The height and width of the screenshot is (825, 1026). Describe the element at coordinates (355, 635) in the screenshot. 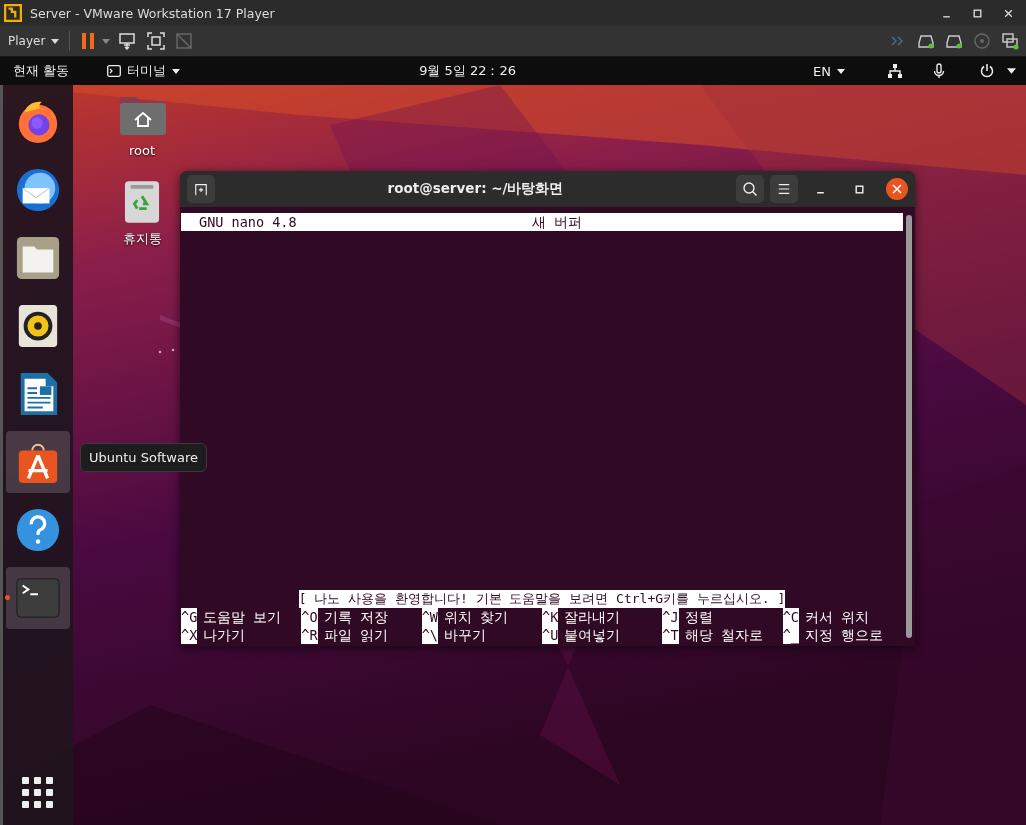

I see `shortcut-label: 파일 읽기` at that location.